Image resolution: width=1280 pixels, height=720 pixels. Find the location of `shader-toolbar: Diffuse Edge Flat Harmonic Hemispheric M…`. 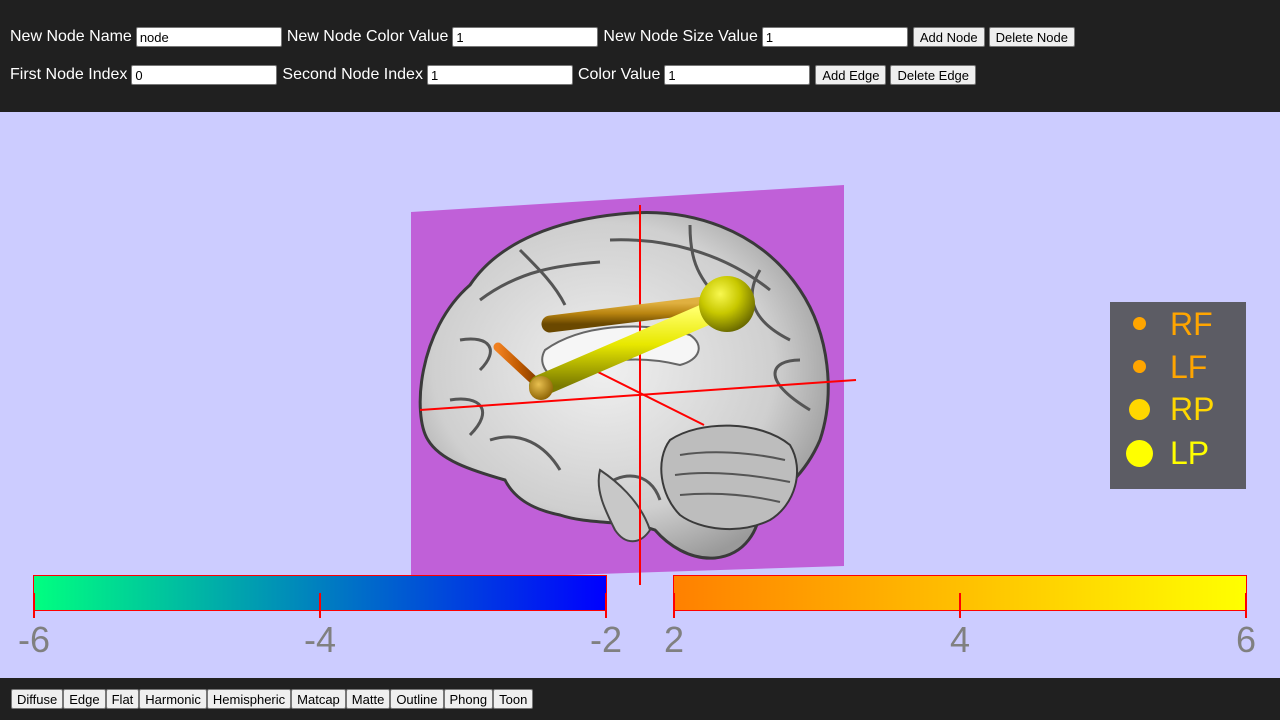

shader-toolbar: Diffuse Edge Flat Harmonic Hemispheric M… is located at coordinates (640, 699).